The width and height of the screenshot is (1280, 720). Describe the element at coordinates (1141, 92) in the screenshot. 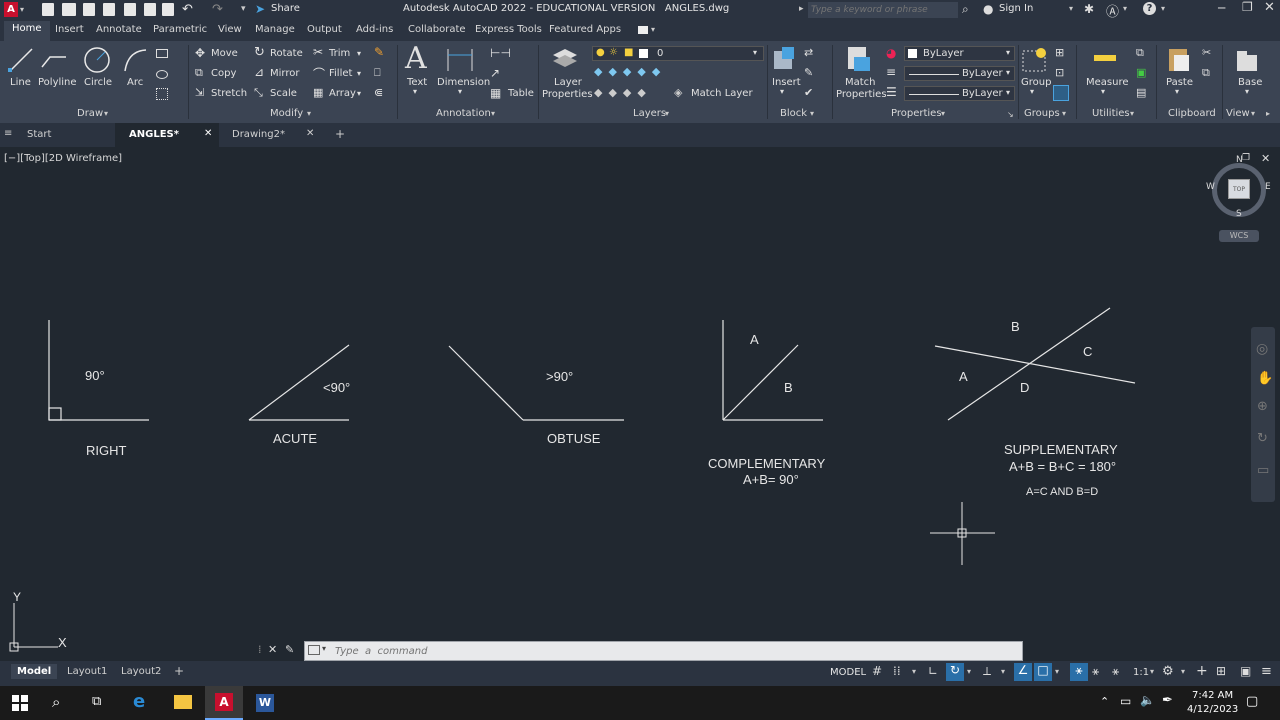

I see `list-icon: ▤` at that location.